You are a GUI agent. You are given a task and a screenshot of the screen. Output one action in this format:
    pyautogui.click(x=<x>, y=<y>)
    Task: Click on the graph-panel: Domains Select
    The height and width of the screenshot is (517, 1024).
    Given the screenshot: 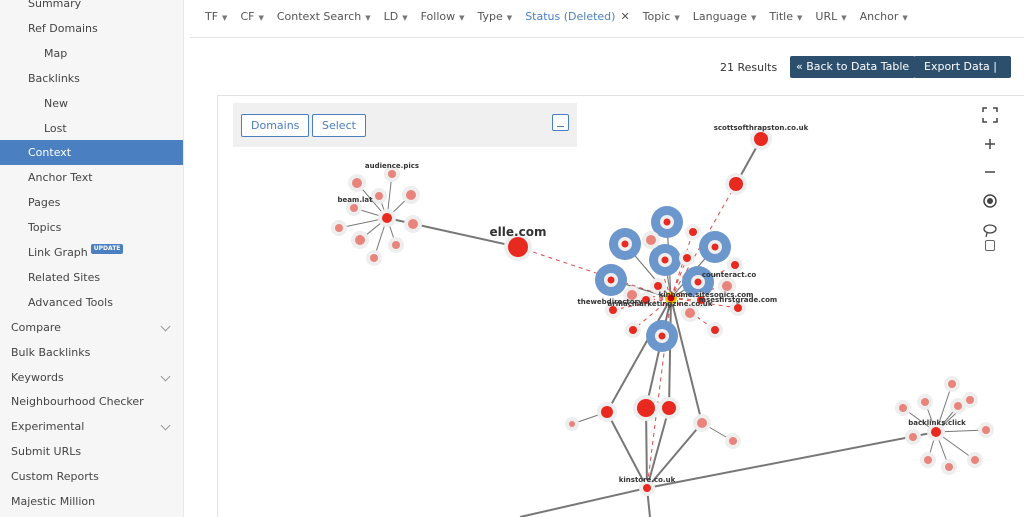 What is the action you would take?
    pyautogui.click(x=405, y=125)
    